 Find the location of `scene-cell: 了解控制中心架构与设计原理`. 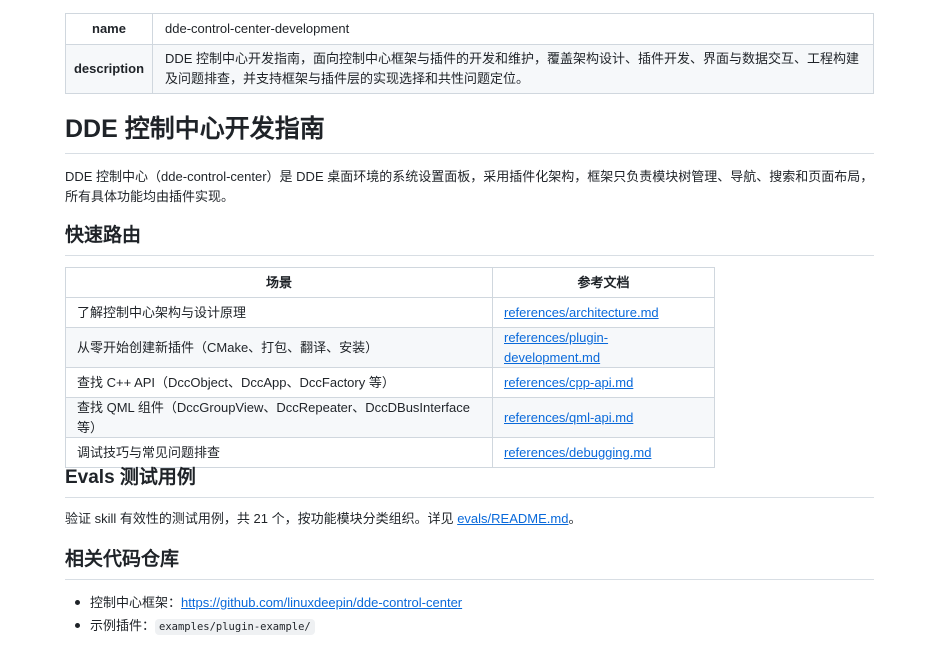

scene-cell: 了解控制中心架构与设计原理 is located at coordinates (279, 312).